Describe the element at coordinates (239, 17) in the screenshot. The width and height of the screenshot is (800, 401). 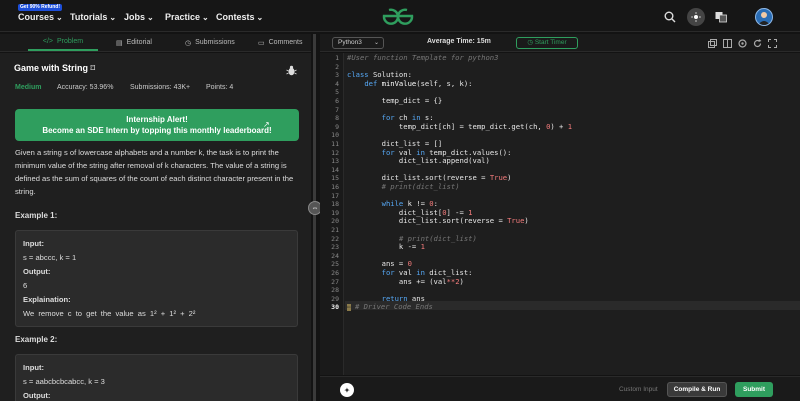
I see `nav-contests: Contests ⌄` at that location.